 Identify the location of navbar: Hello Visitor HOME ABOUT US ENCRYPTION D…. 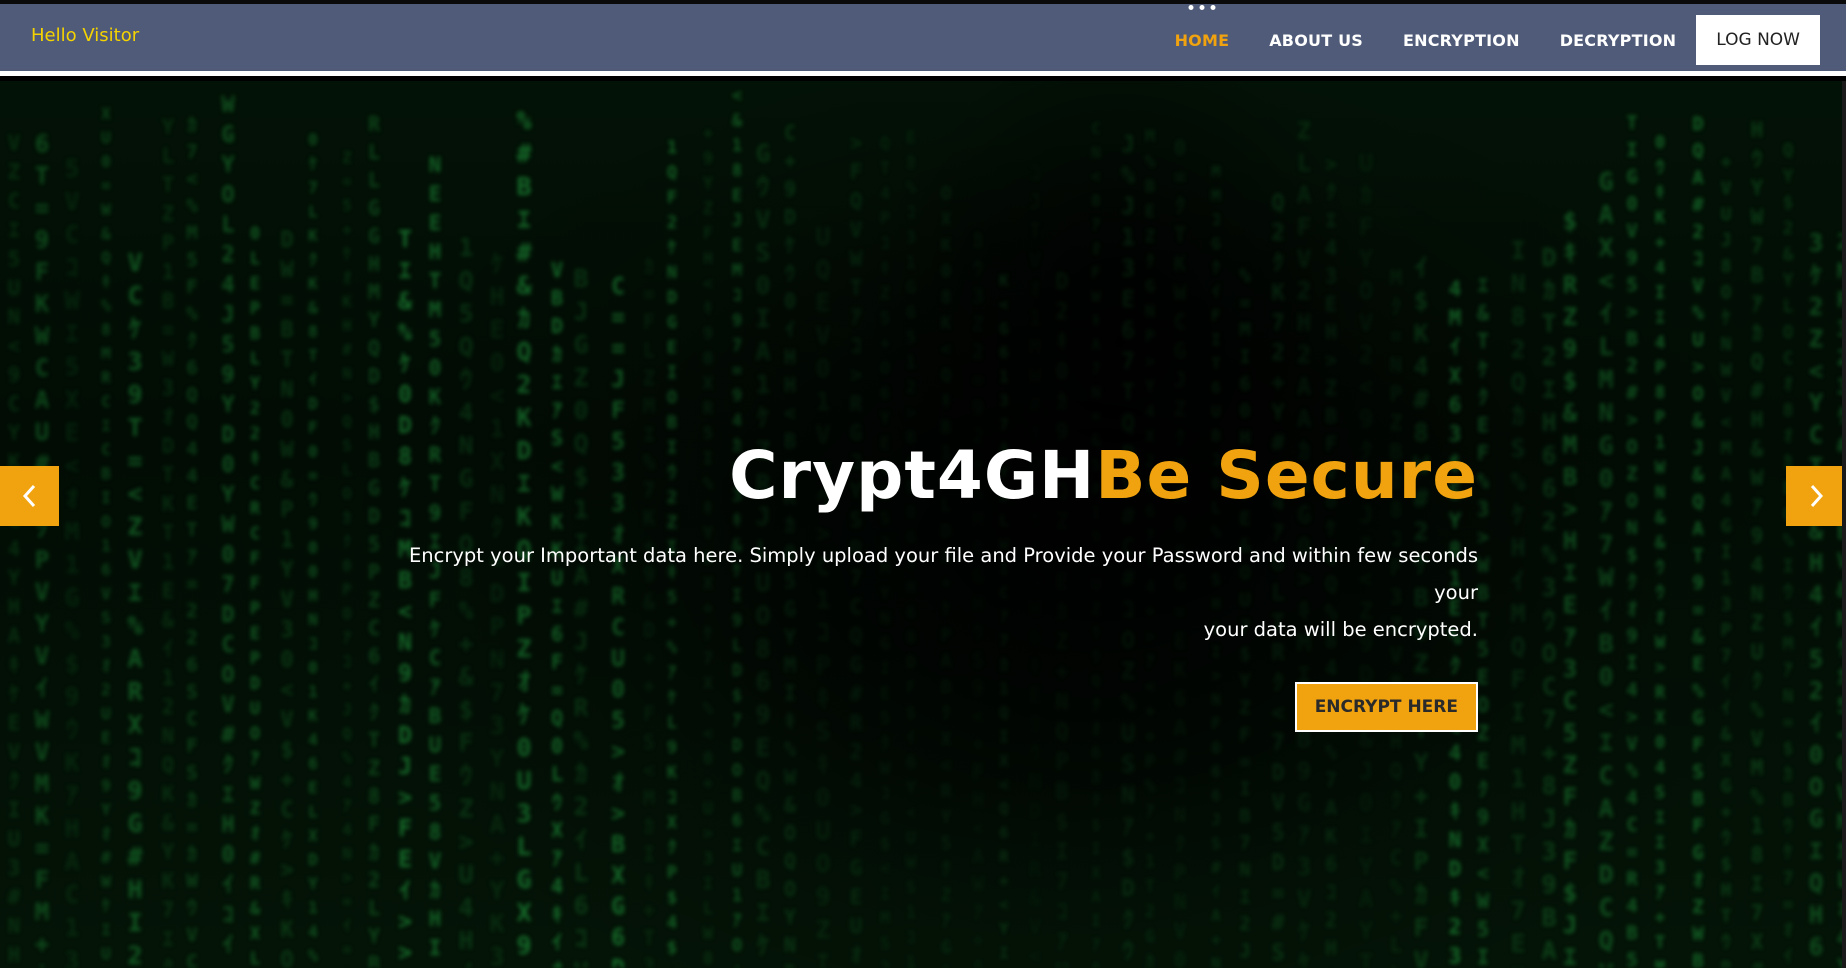
(923, 40).